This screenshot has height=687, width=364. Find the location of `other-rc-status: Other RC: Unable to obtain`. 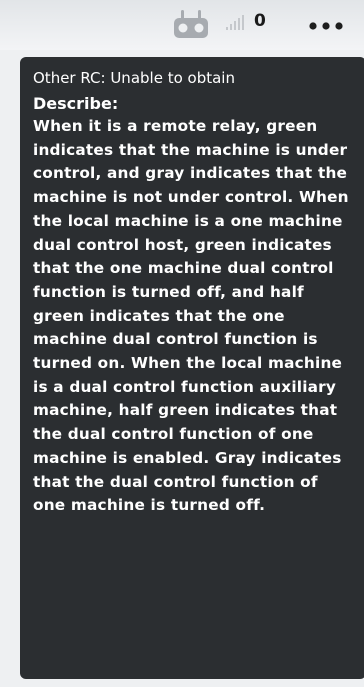

other-rc-status: Other RC: Unable to obtain is located at coordinates (134, 78).